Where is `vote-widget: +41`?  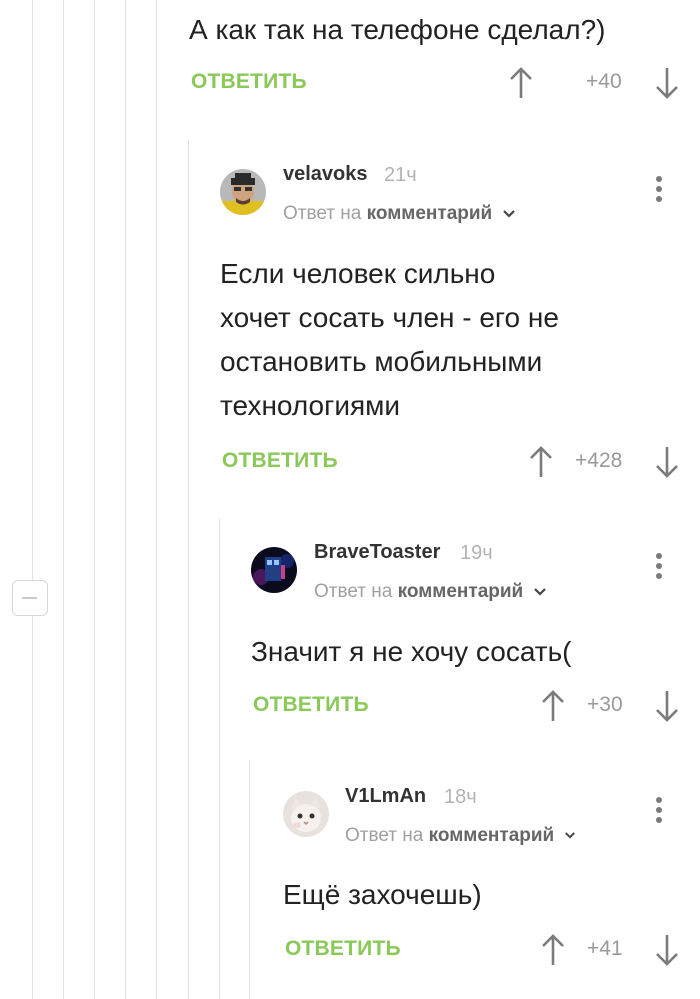 vote-widget: +41 is located at coordinates (590, 949).